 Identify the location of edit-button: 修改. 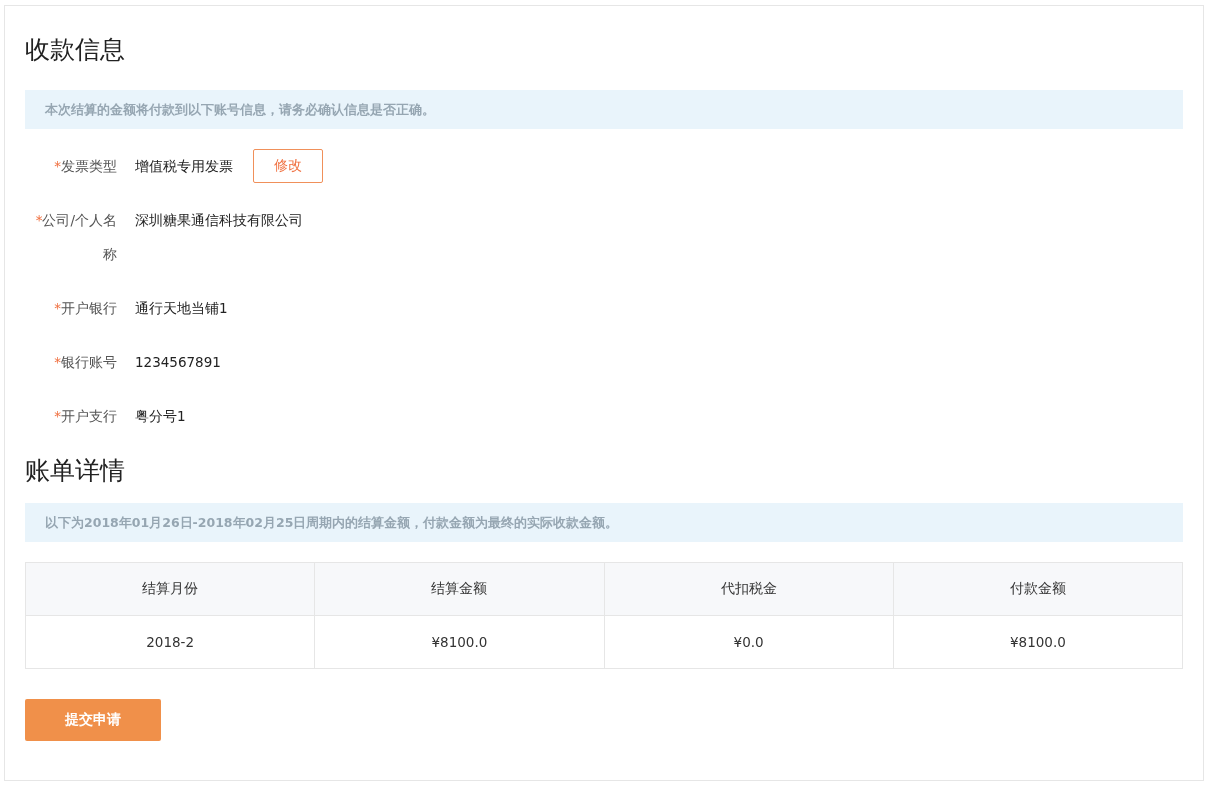
(288, 166).